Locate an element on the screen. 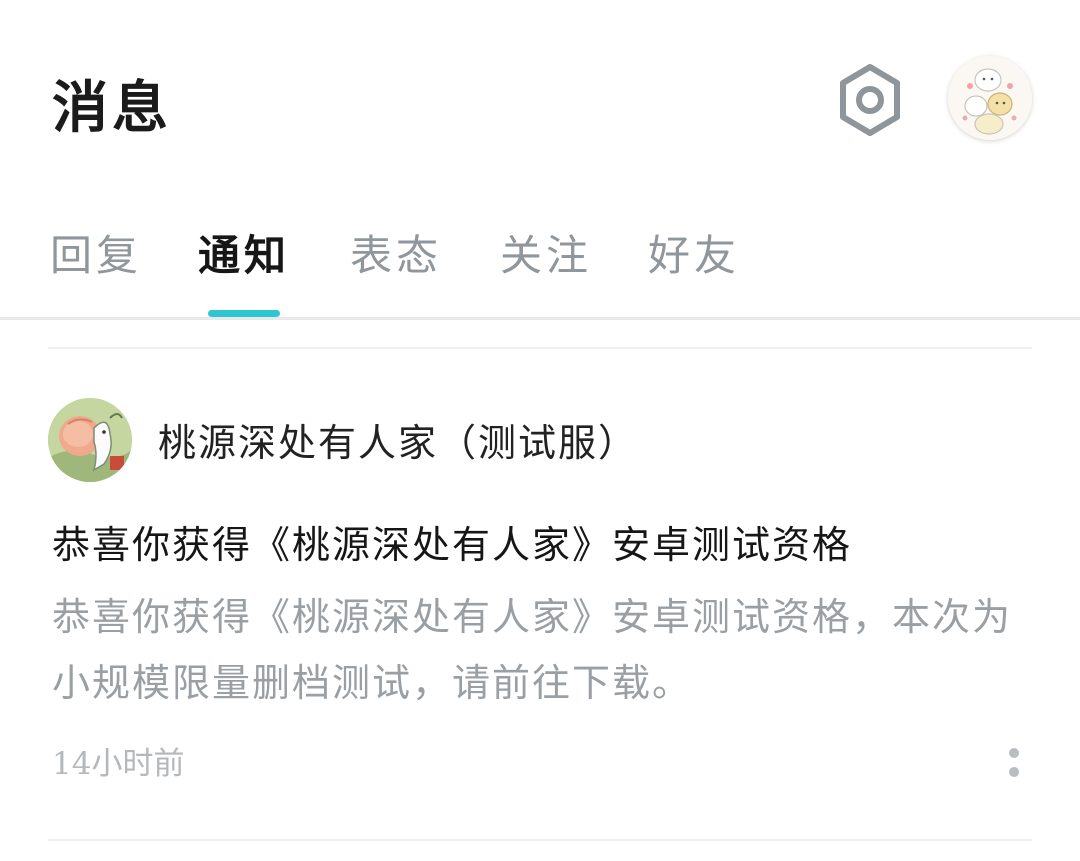  game-logo-icon is located at coordinates (90, 440).